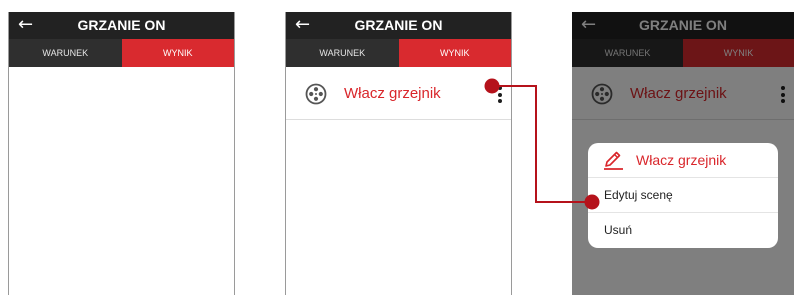  I want to click on delete-menu-item: Usuń, so click(683, 230).